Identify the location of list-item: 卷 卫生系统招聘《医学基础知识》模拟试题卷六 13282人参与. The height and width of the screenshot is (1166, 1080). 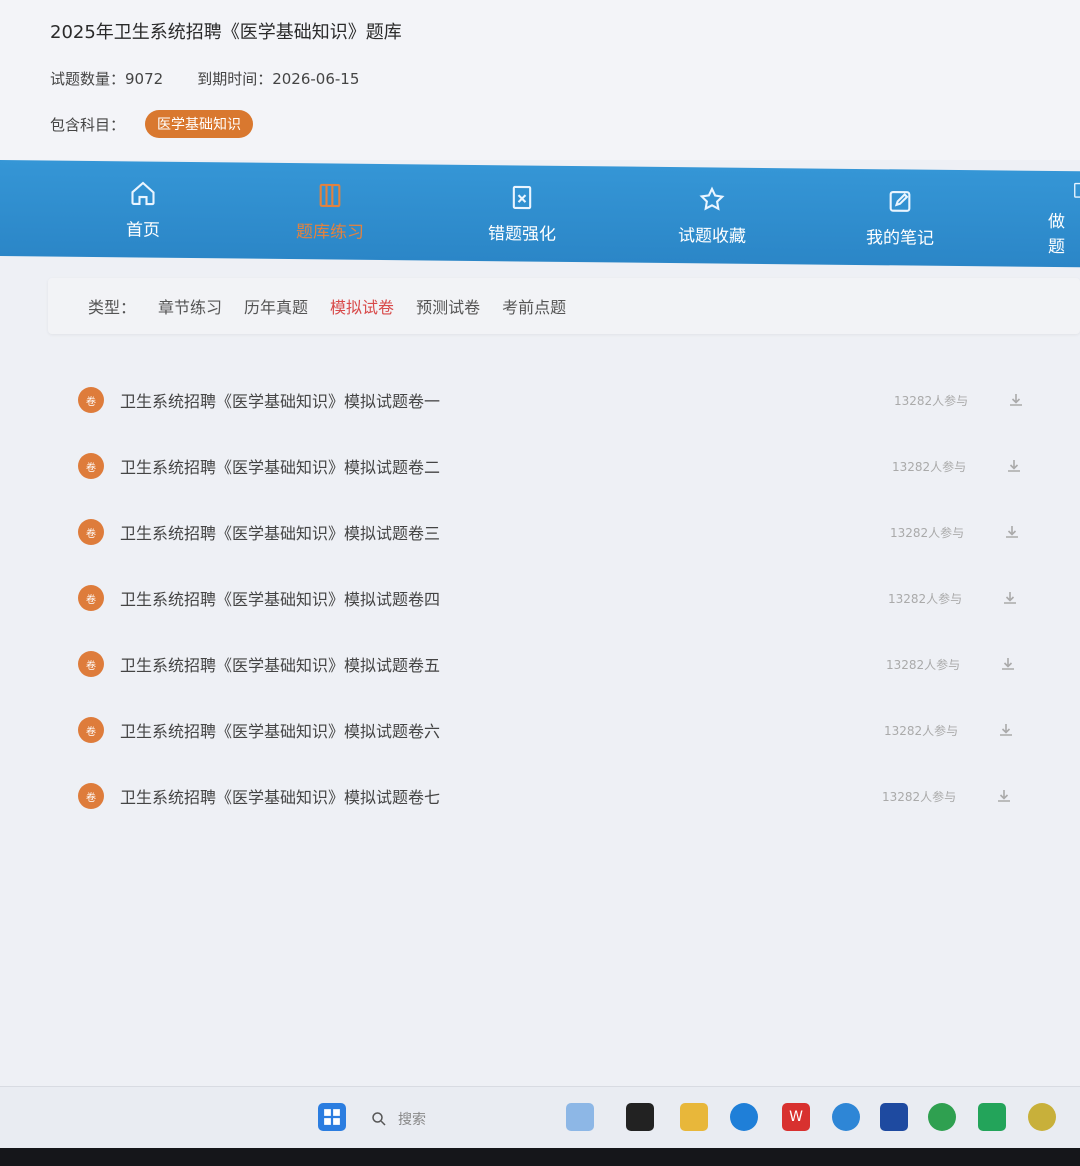
(540, 730).